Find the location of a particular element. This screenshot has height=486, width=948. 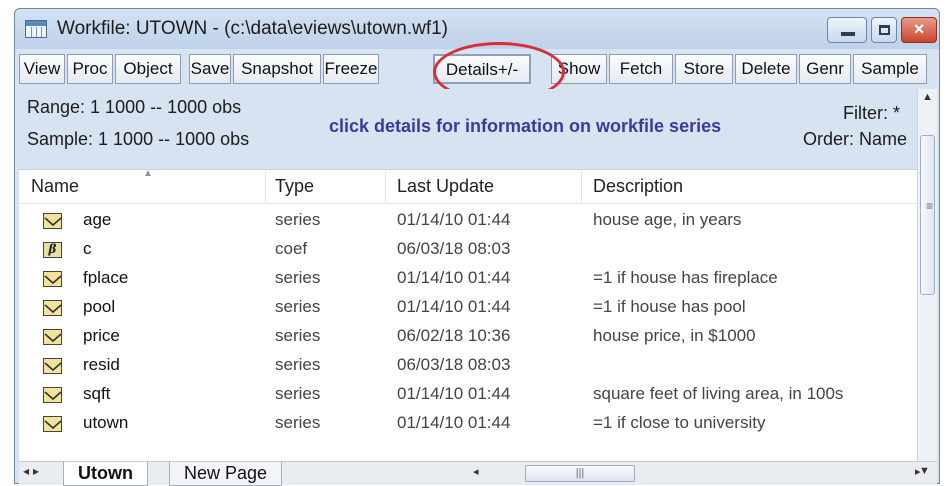

object-name: resid is located at coordinates (101, 364).